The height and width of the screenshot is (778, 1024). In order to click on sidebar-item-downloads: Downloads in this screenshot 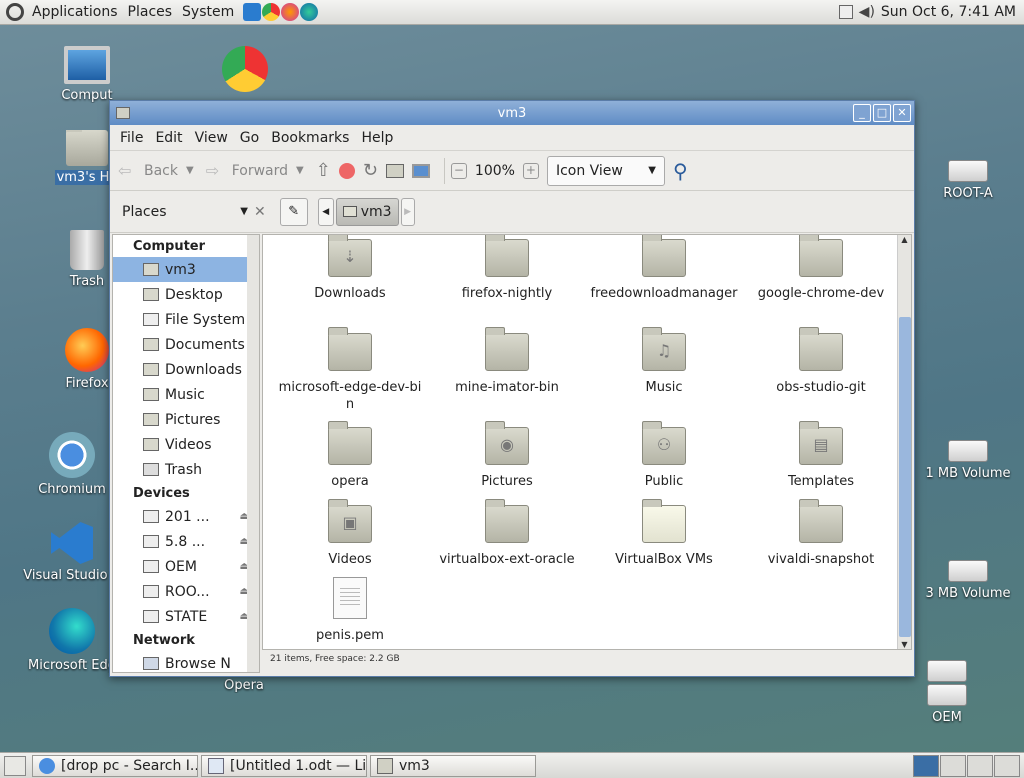, I will do `click(186, 369)`.